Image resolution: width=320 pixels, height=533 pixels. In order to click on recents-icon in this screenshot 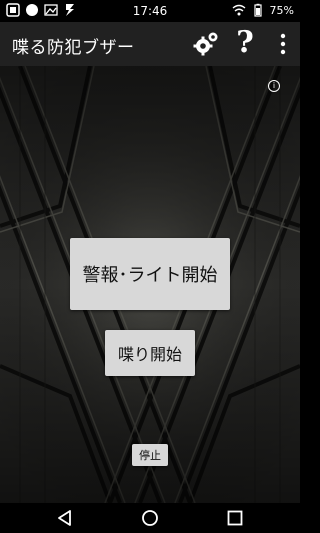, I will do `click(235, 518)`.